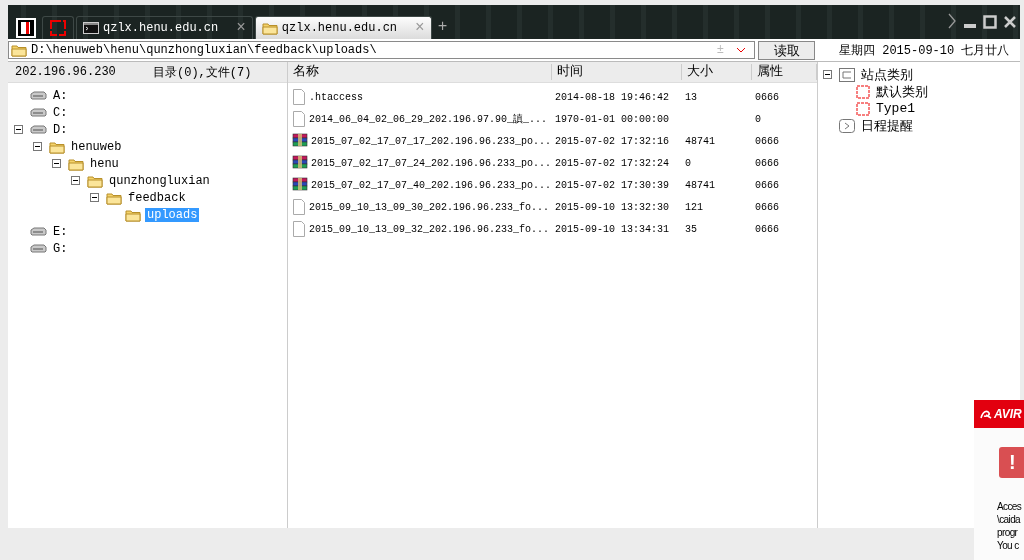 This screenshot has width=1024, height=560. What do you see at coordinates (1008, 545) in the screenshot?
I see `message-text: You c` at bounding box center [1008, 545].